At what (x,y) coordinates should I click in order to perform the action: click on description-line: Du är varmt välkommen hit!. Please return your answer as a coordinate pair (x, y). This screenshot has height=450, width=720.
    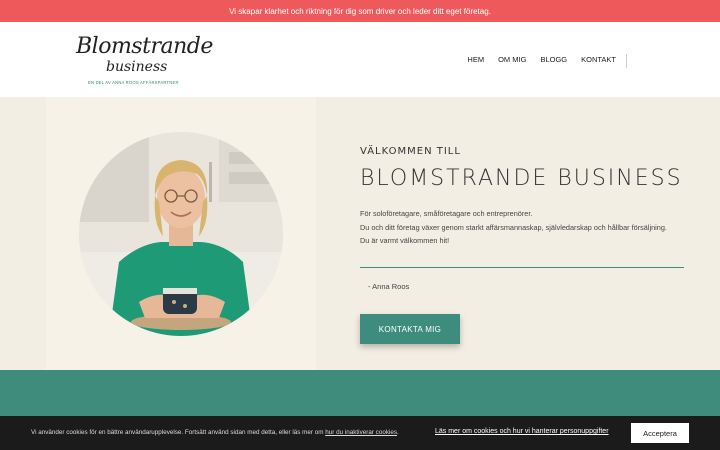
    Looking at the image, I should click on (405, 240).